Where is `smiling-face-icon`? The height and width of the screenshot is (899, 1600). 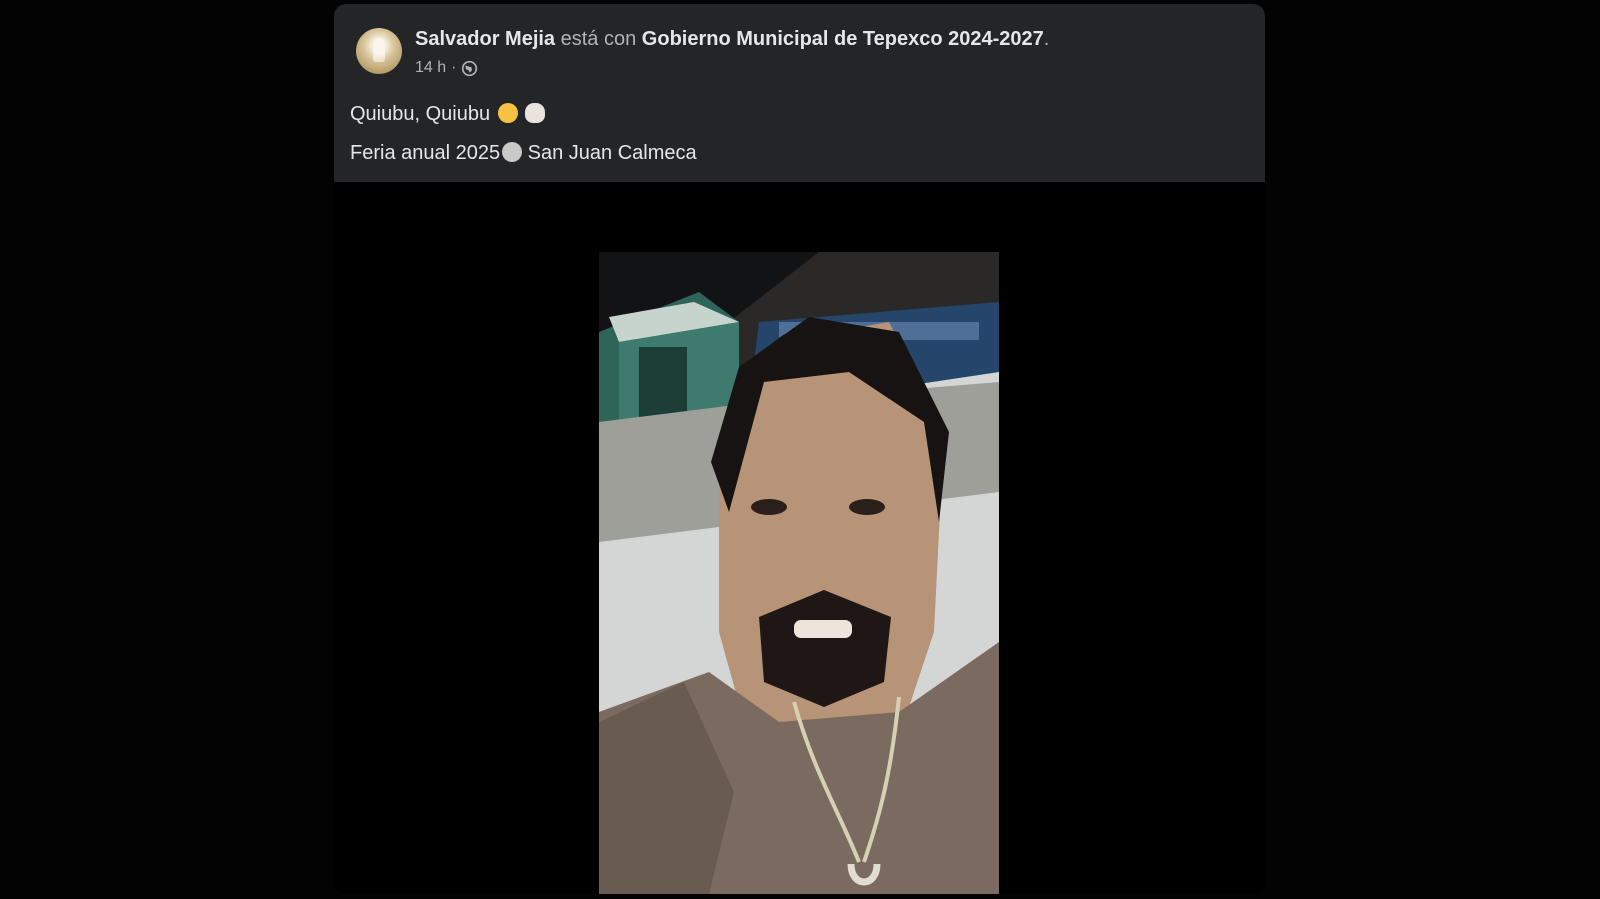
smiling-face-icon is located at coordinates (507, 113).